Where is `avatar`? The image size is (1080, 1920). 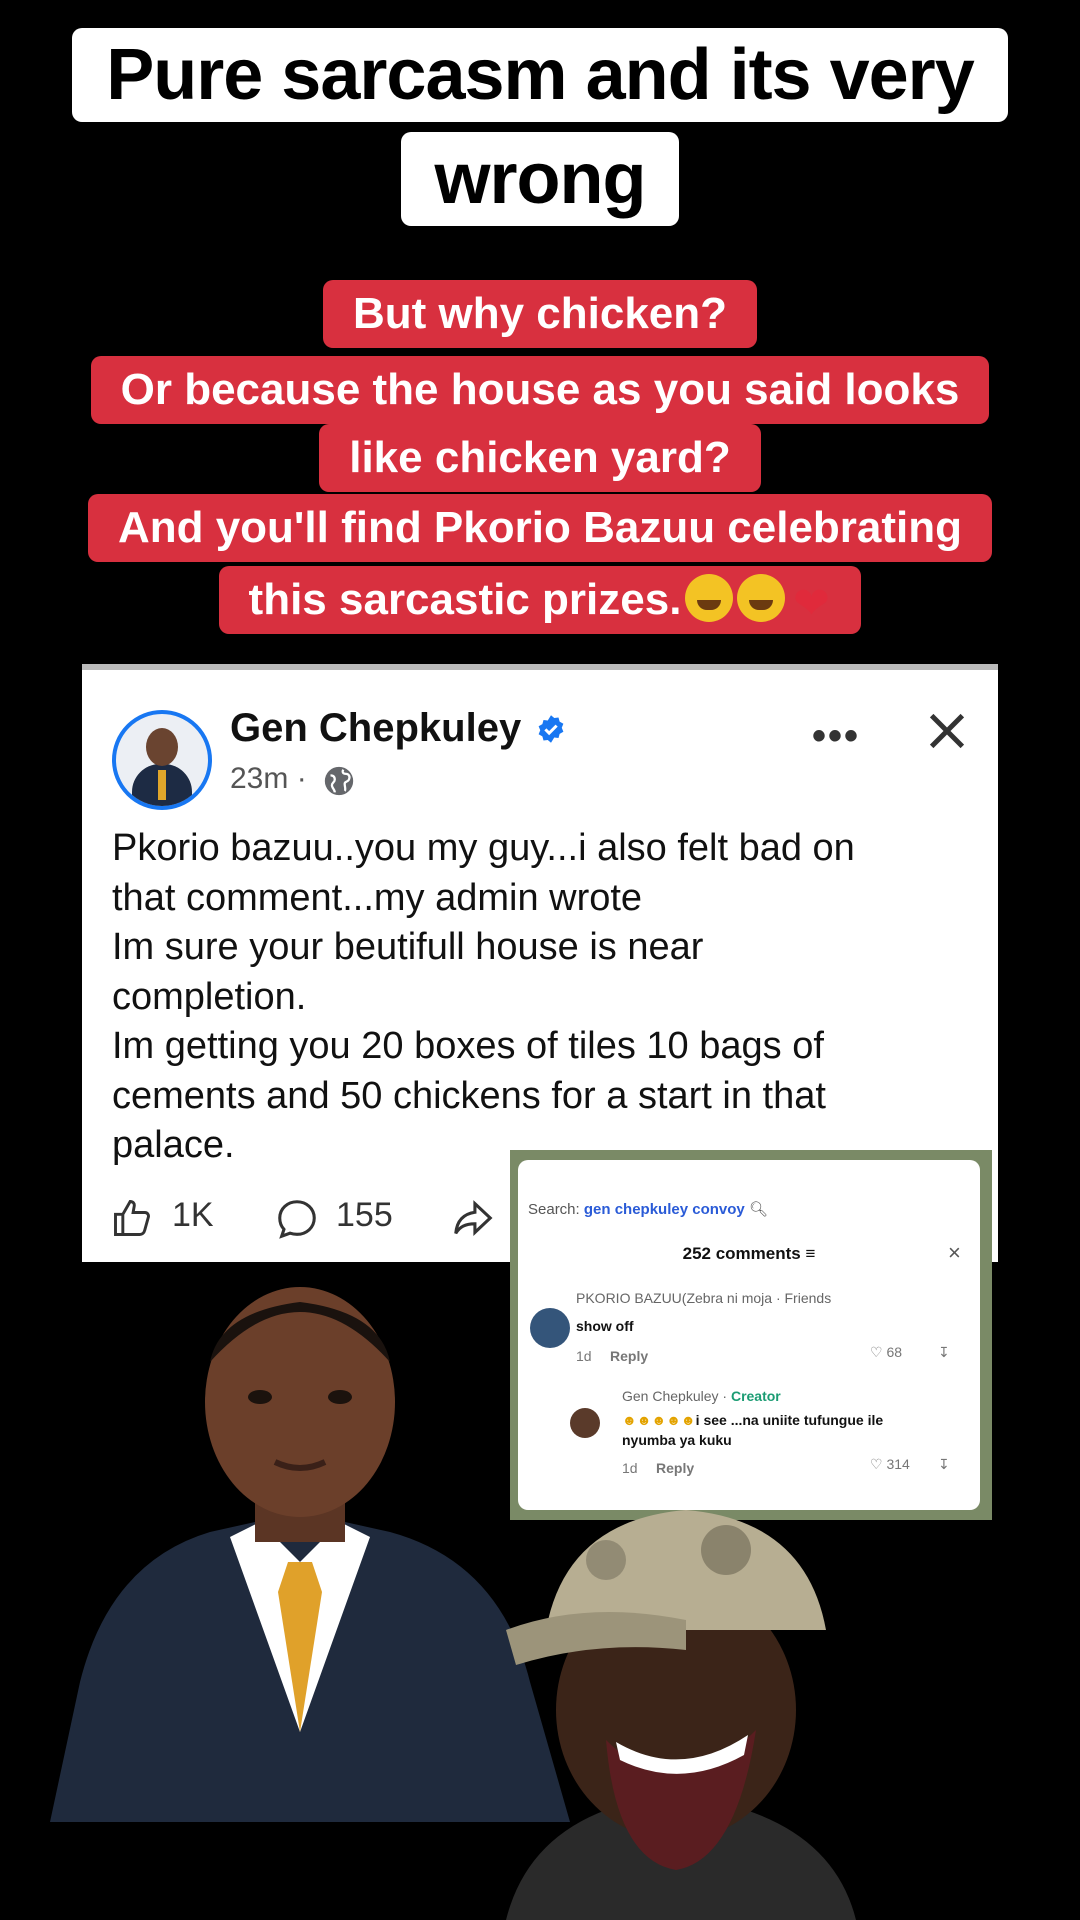 avatar is located at coordinates (162, 760).